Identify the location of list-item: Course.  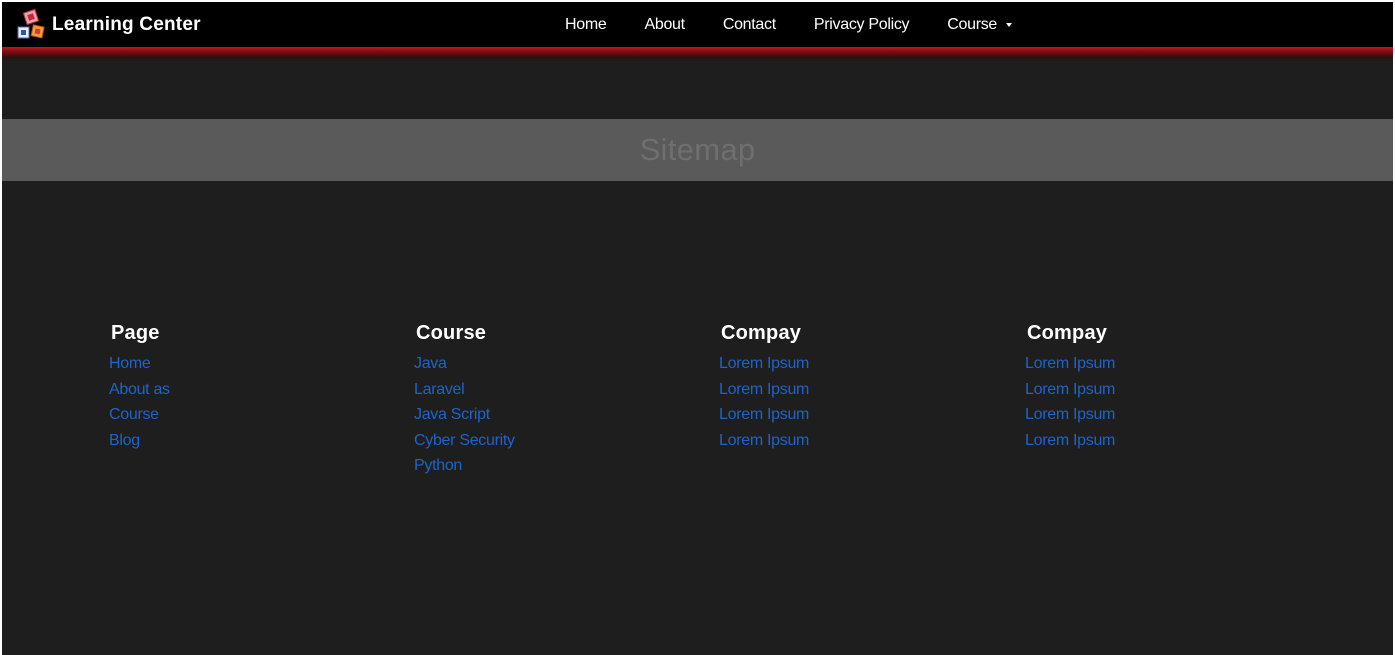
(239, 415).